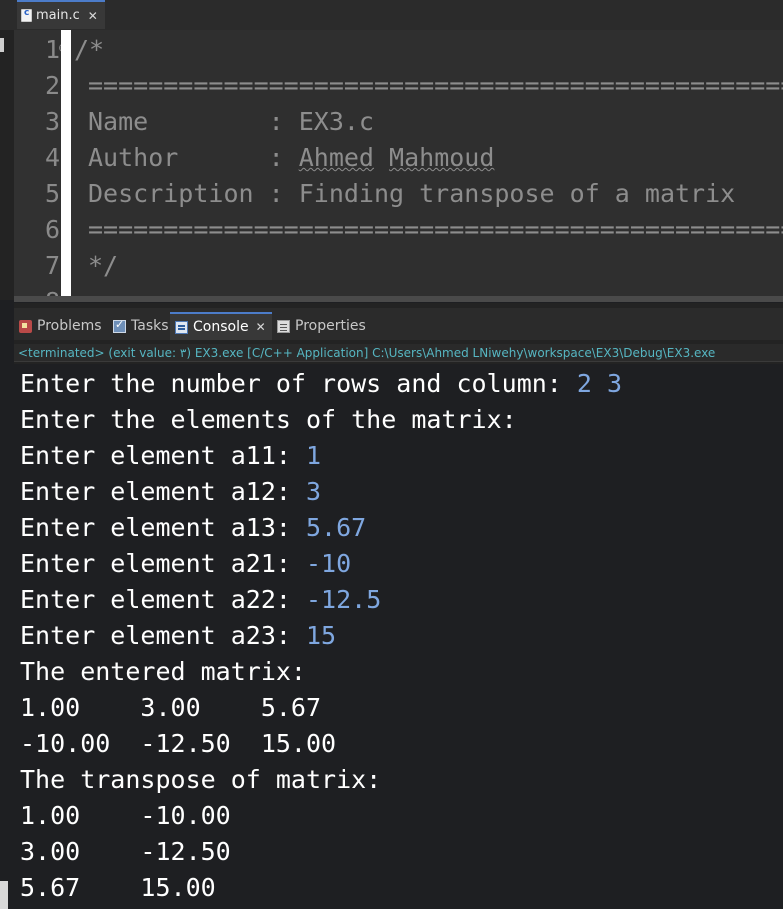  I want to click on line-number: 1, so click(52, 49).